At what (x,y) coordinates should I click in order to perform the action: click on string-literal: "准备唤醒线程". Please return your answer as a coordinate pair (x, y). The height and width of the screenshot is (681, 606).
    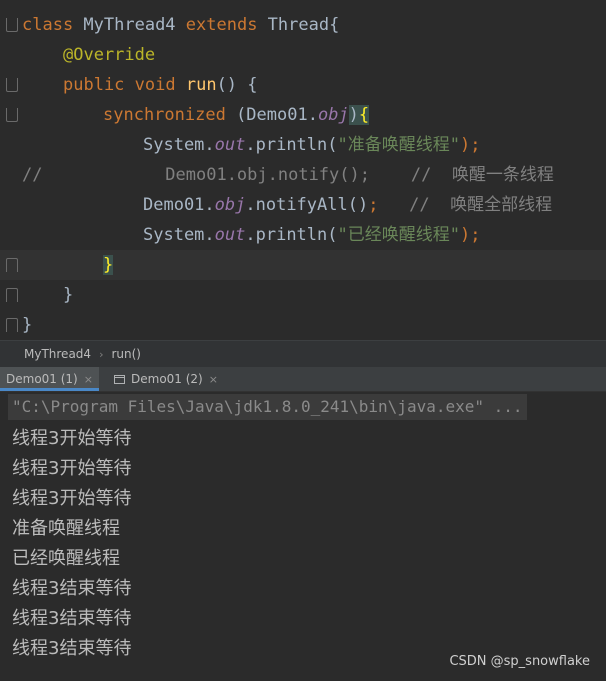
    Looking at the image, I should click on (398, 145).